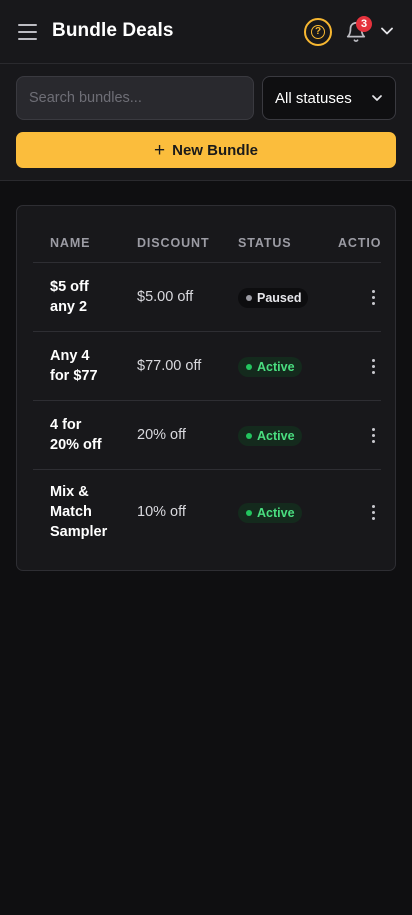  Describe the element at coordinates (85, 512) in the screenshot. I see `bundle-name: Mix & Match Sampler` at that location.